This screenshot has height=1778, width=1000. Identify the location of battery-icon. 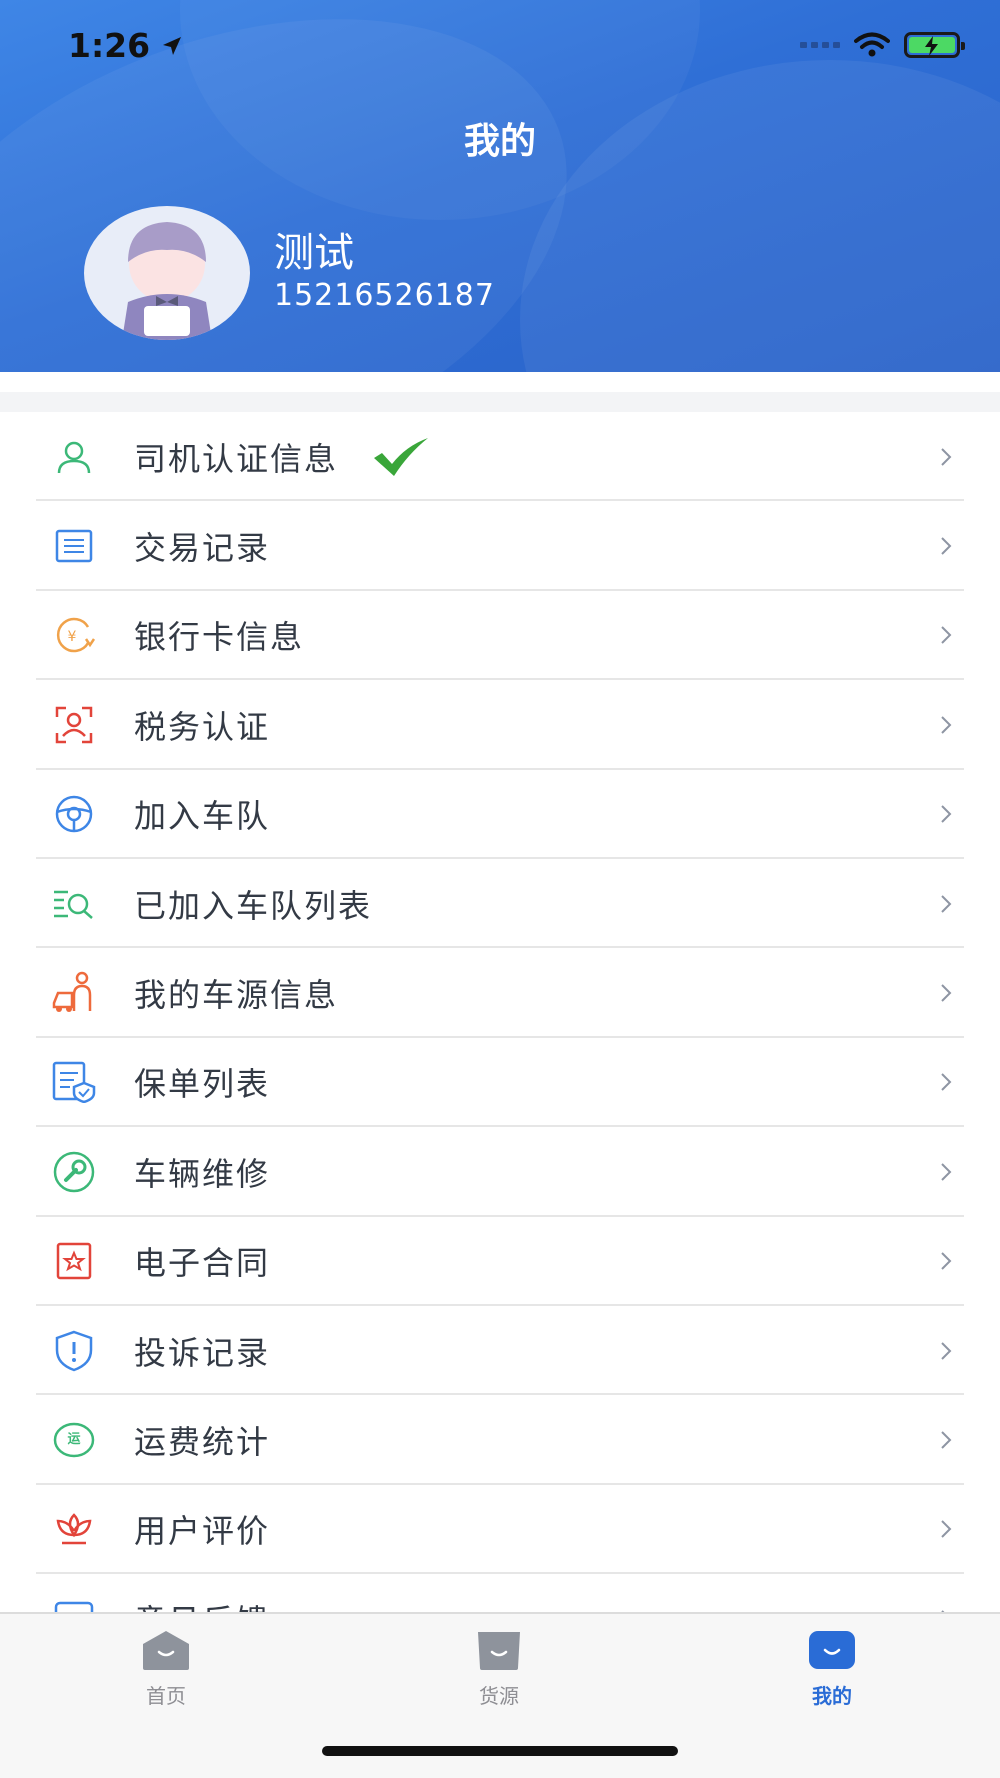
(934, 45).